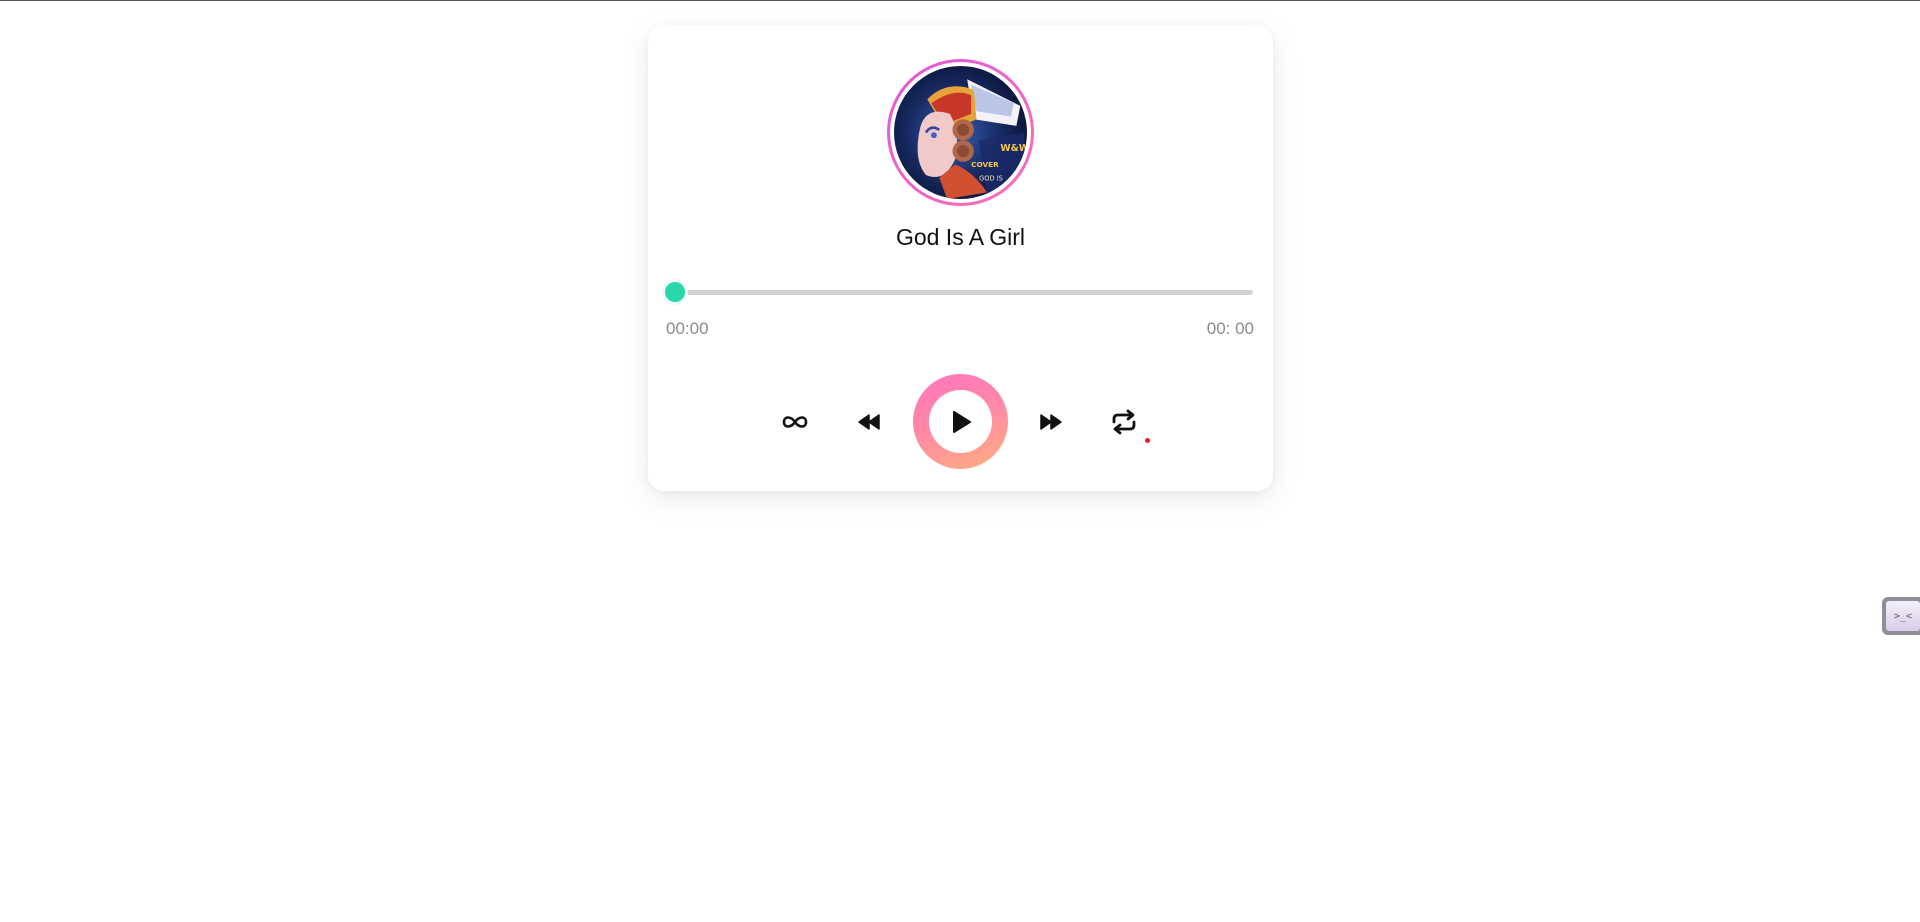  Describe the element at coordinates (985, 164) in the screenshot. I see `svg-text: COVER` at that location.